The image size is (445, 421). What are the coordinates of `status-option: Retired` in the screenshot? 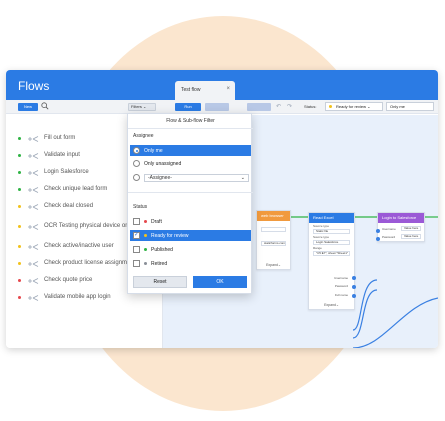 It's located at (190, 263).